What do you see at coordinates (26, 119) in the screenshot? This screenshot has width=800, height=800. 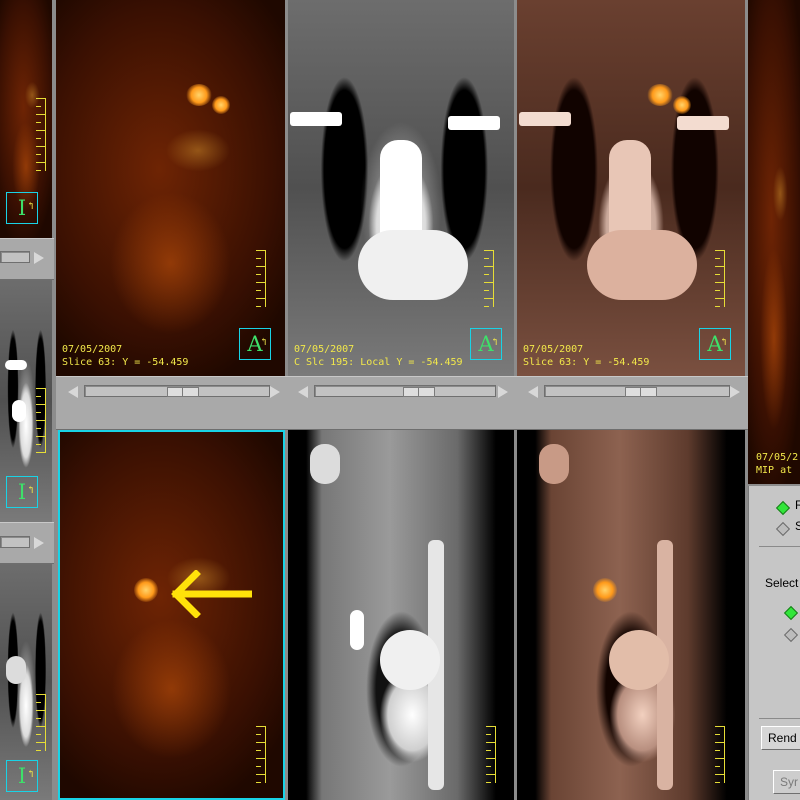 I see `left-viewport-pet: I ↰` at bounding box center [26, 119].